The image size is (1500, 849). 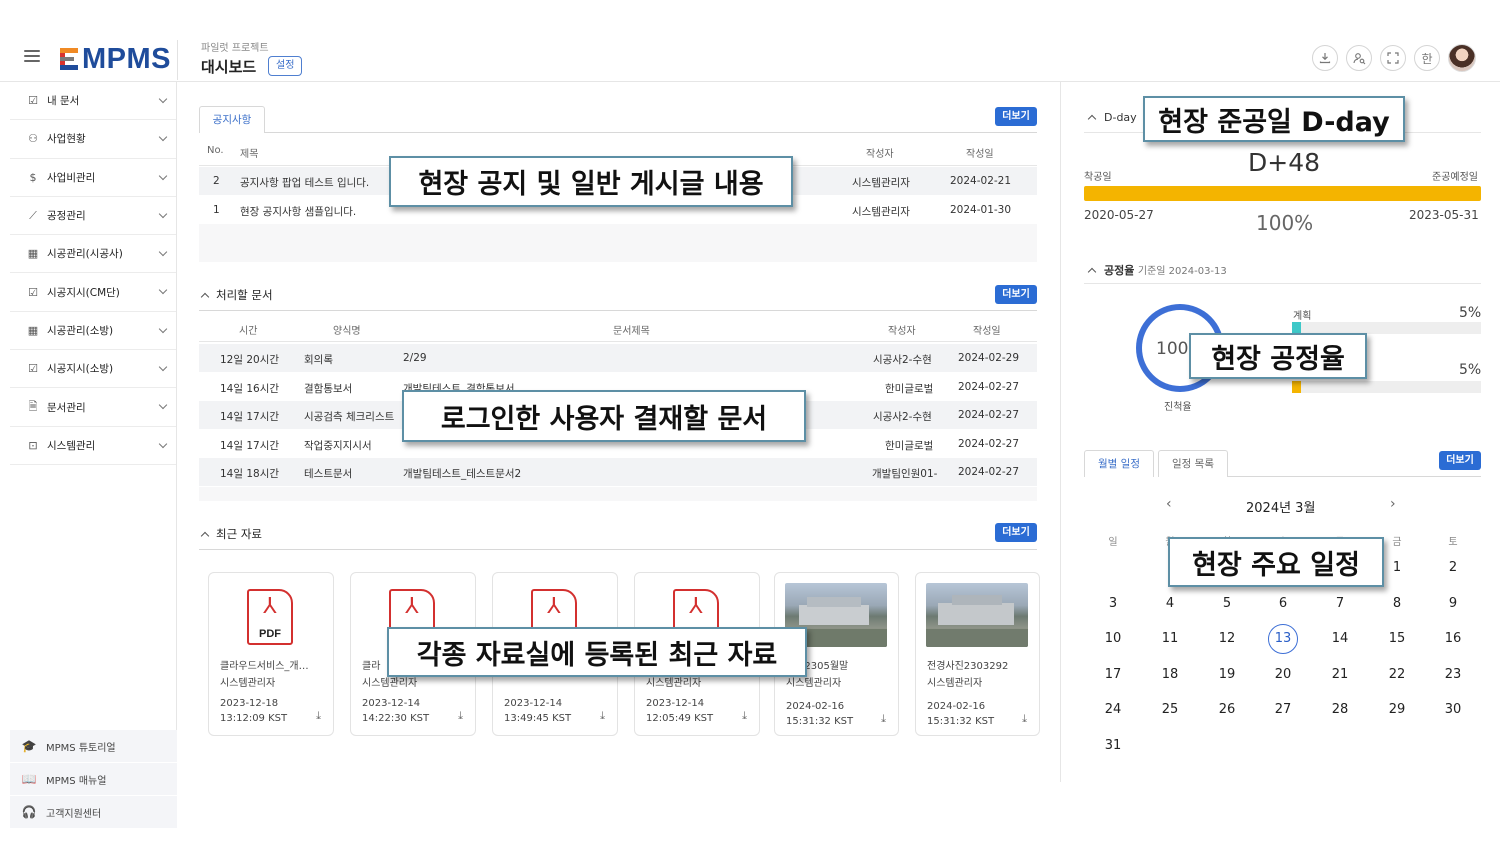 I want to click on sidebar-item-construction-fire: ▦ 시공관리(소방), so click(x=93, y=331).